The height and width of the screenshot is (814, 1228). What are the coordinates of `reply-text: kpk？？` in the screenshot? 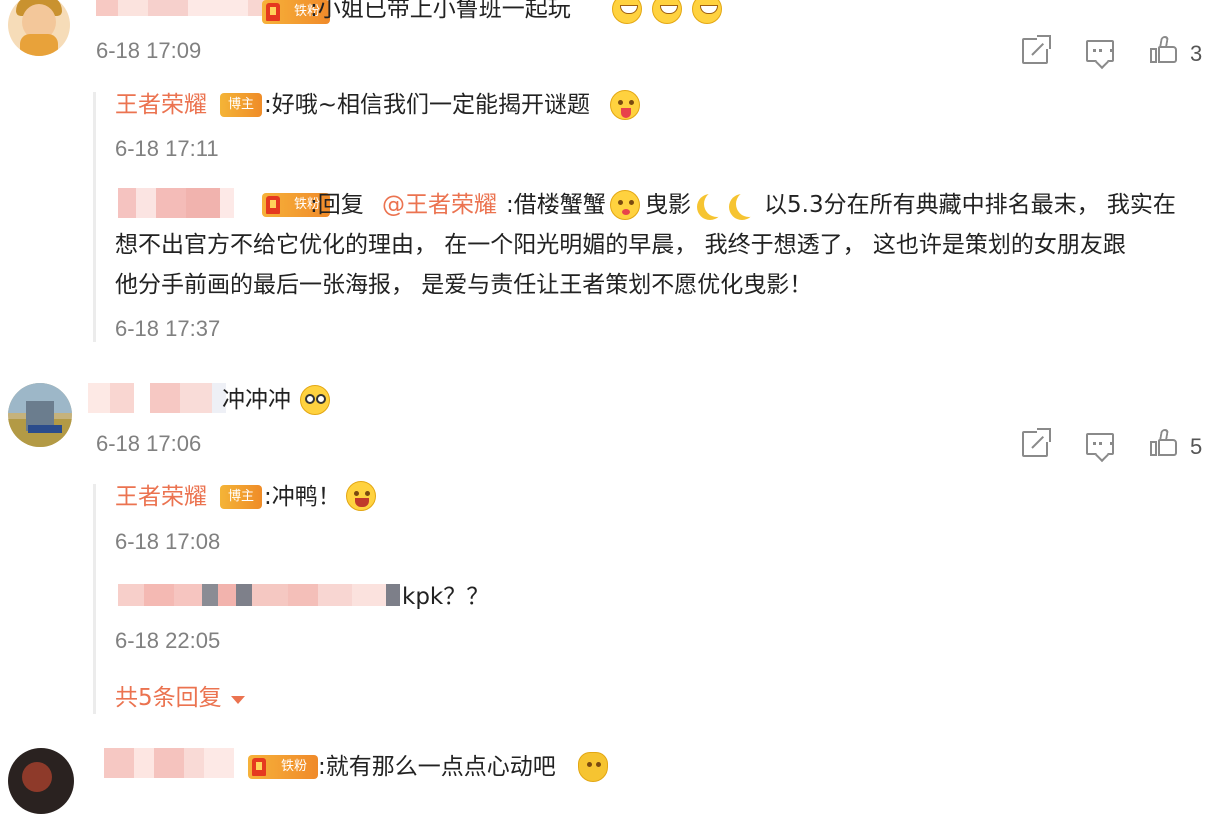 It's located at (446, 597).